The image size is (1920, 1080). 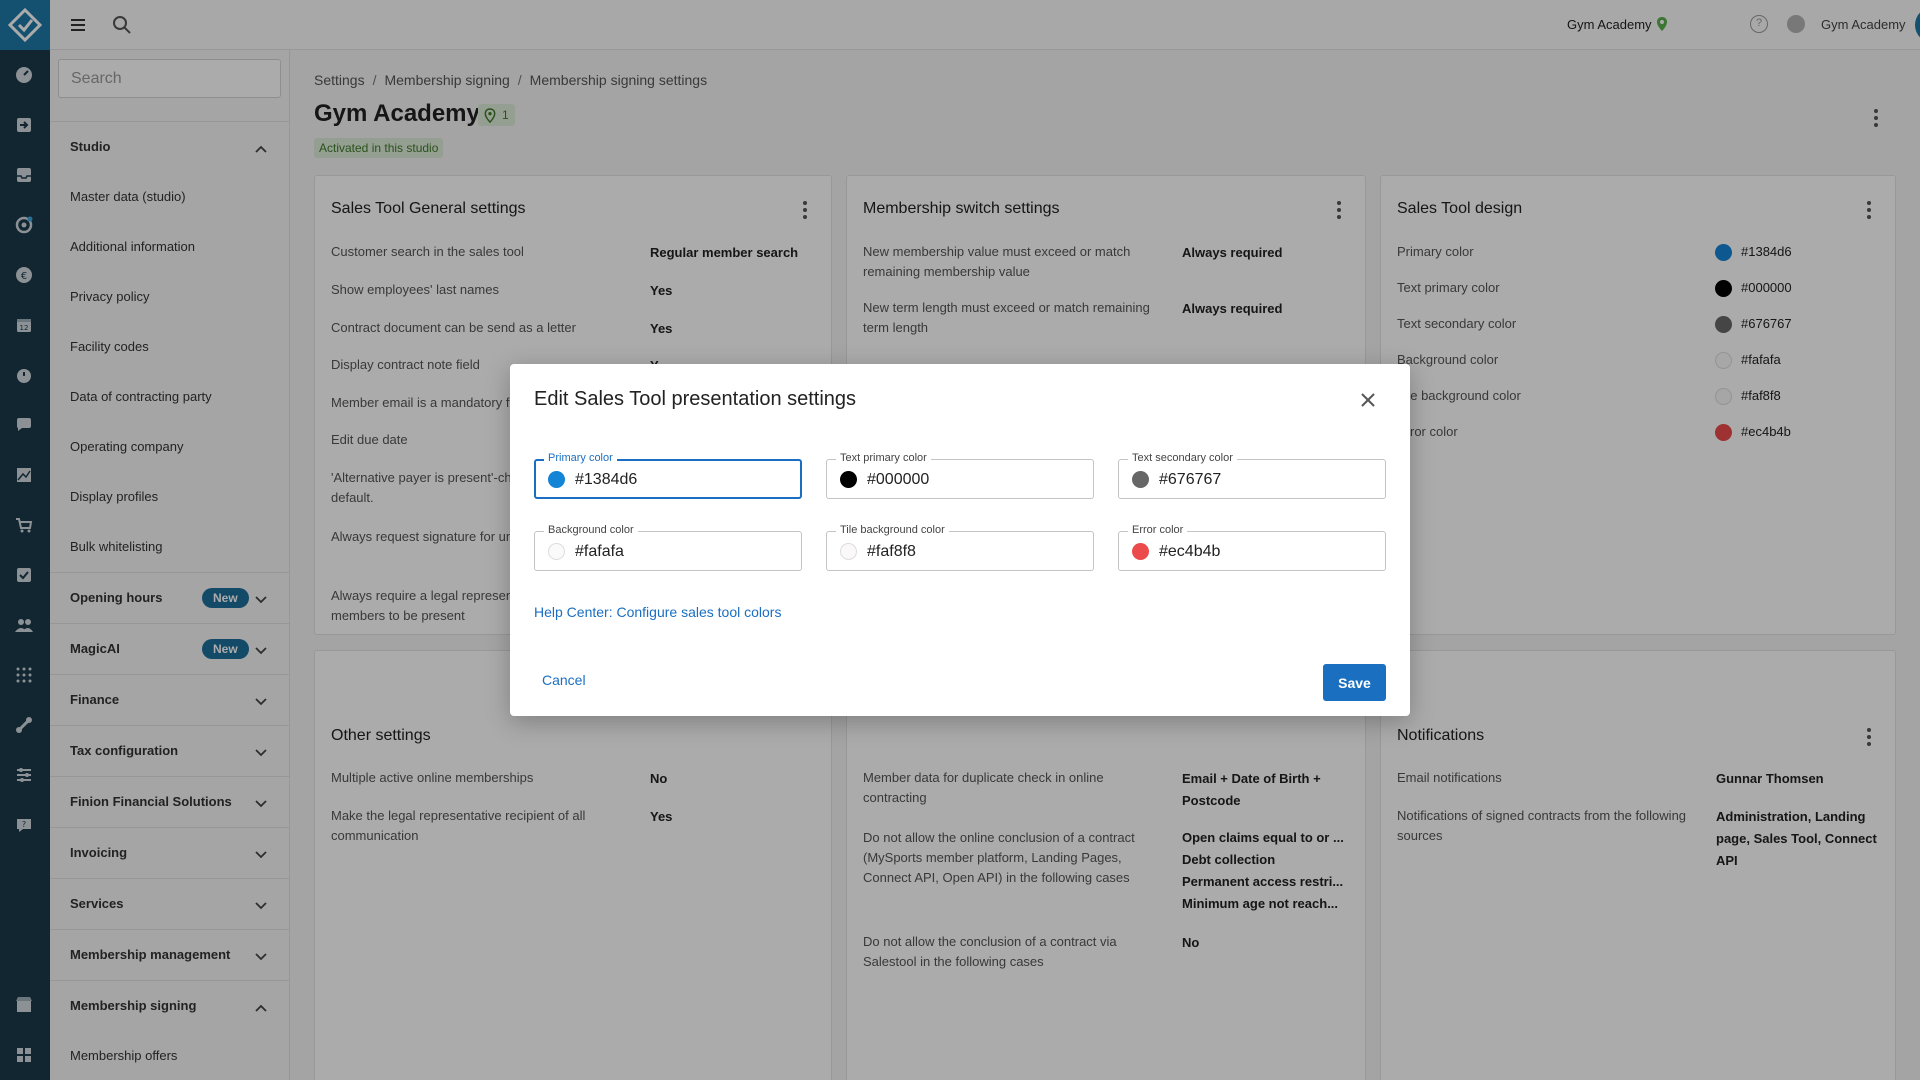 What do you see at coordinates (606, 480) in the screenshot?
I see `field-value: #1384d6` at bounding box center [606, 480].